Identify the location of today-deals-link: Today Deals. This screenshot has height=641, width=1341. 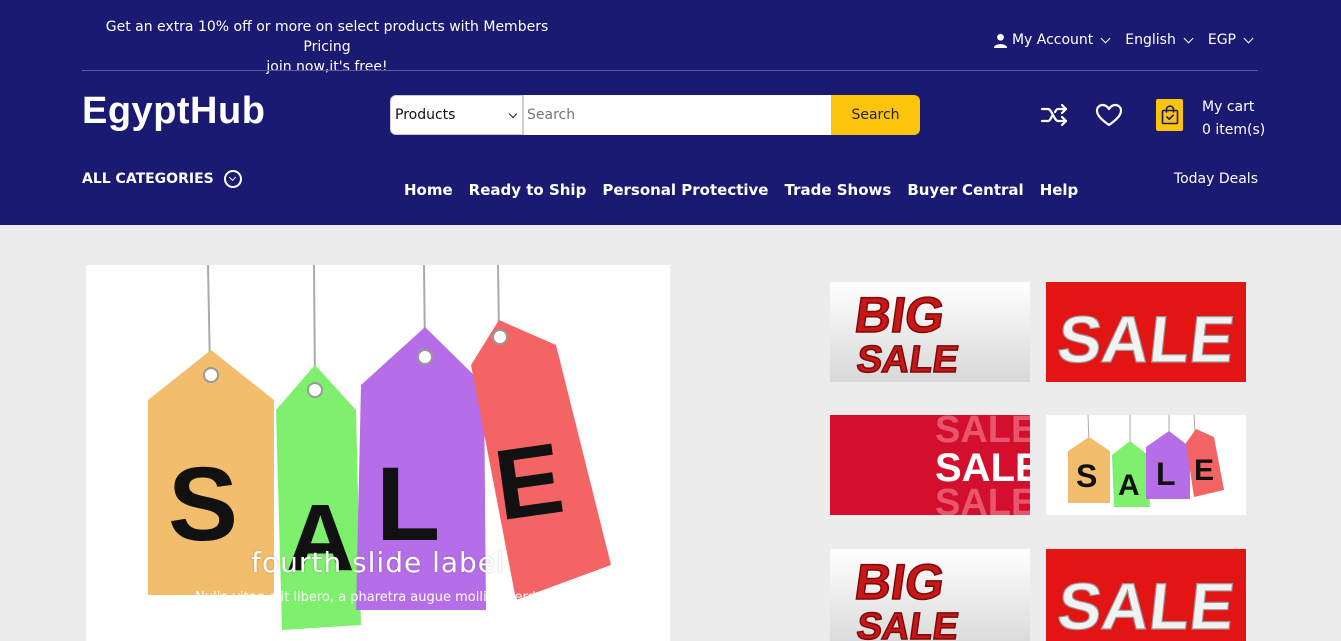
(1216, 179).